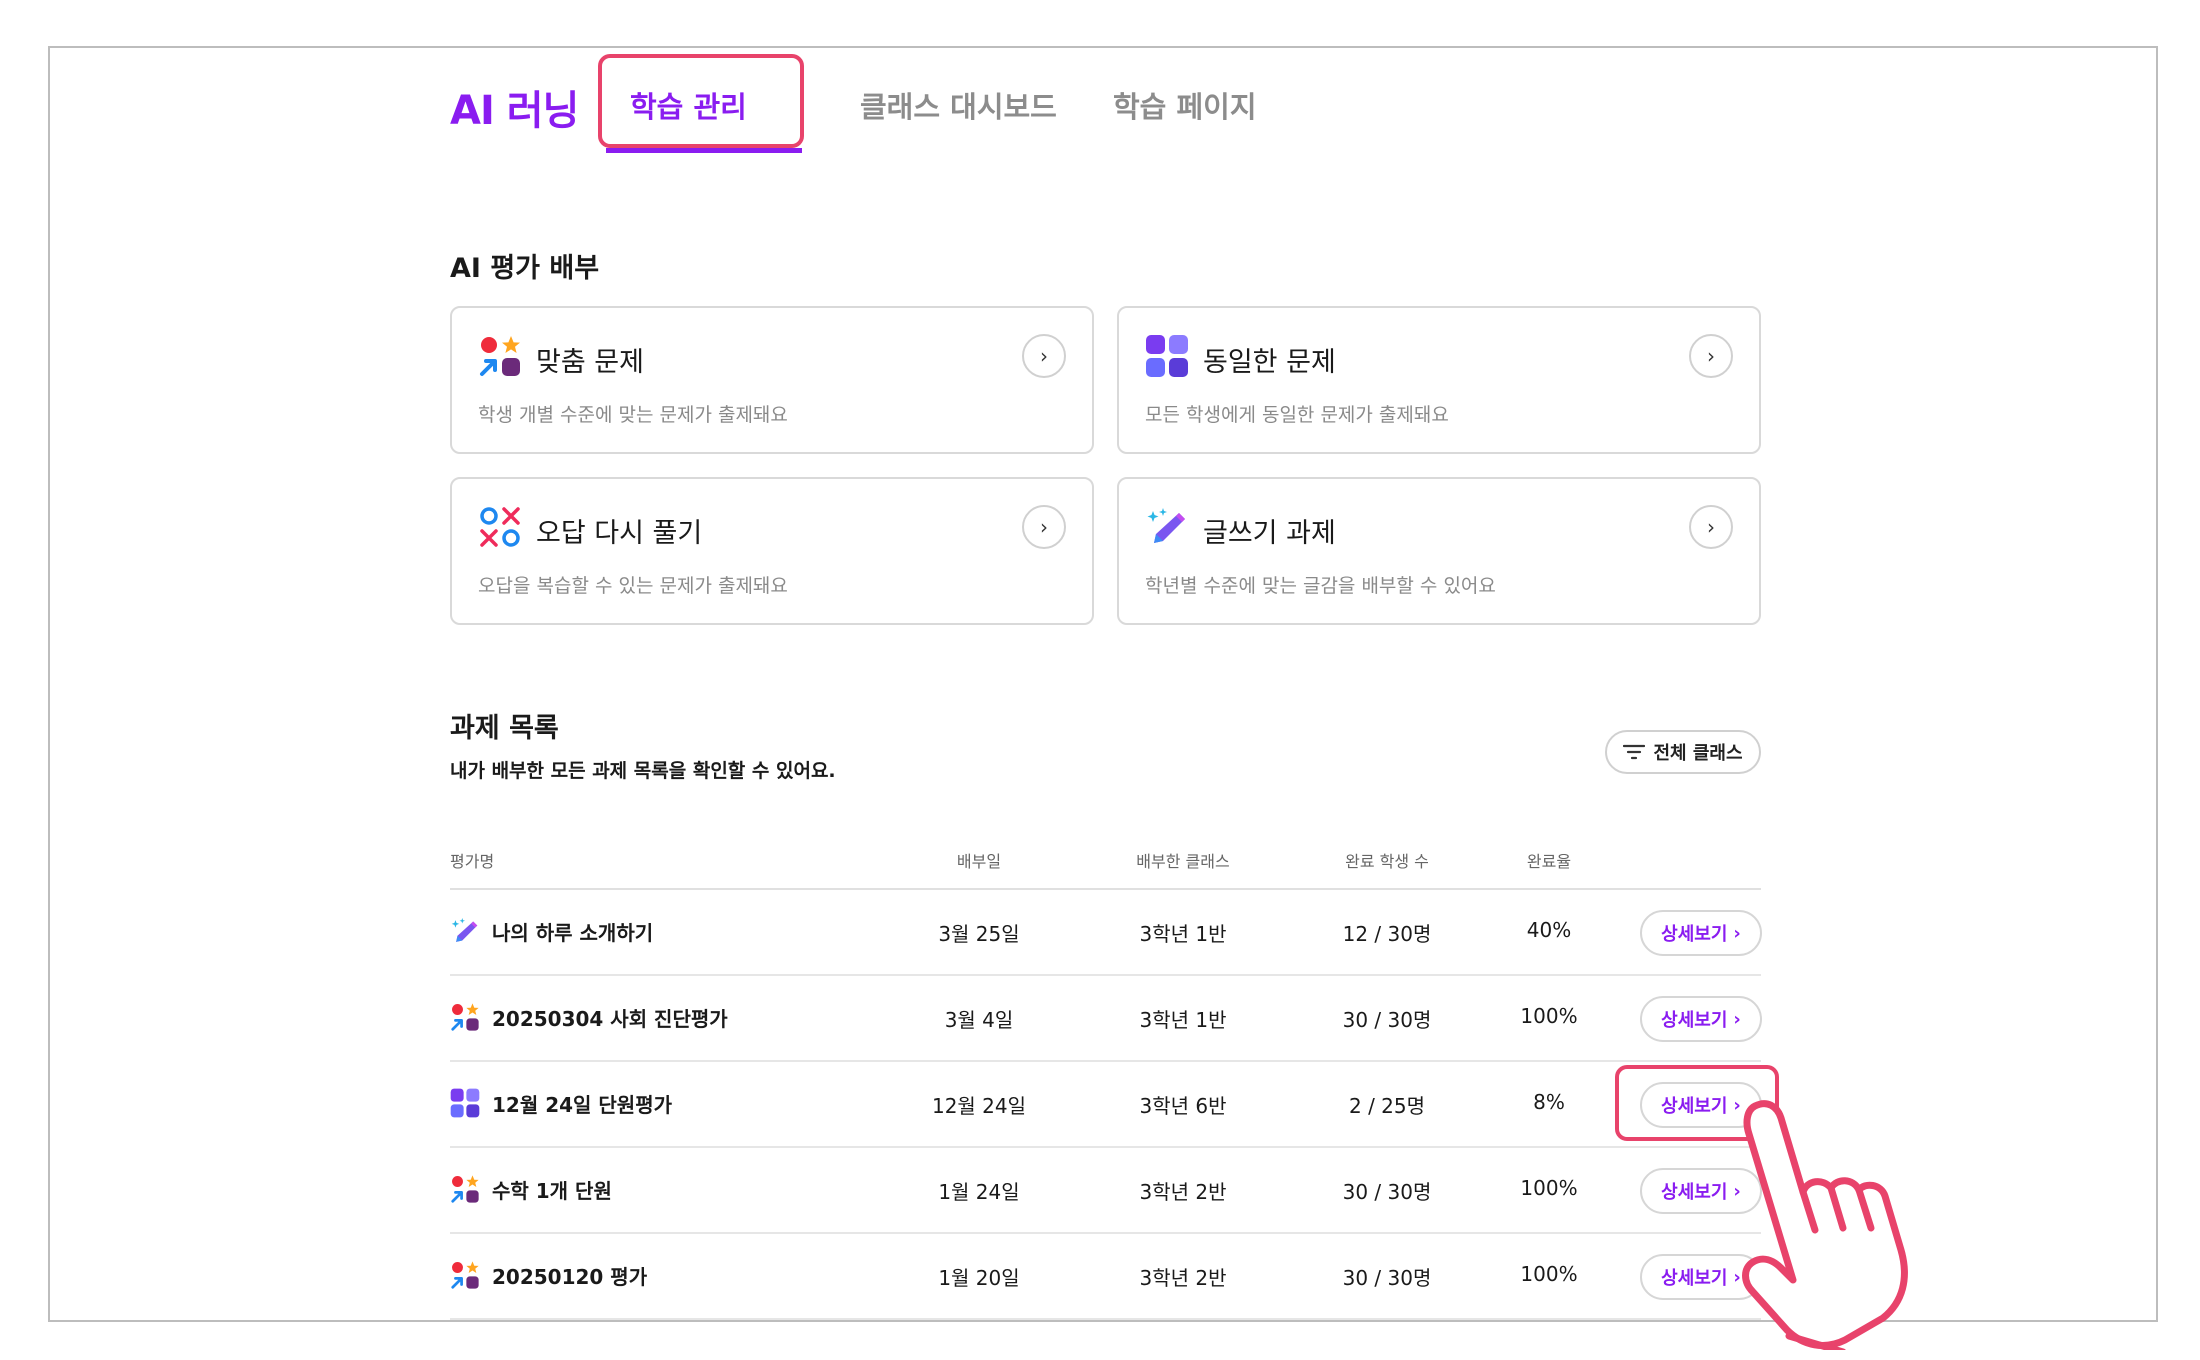 This screenshot has height=1360, width=2200. What do you see at coordinates (643, 771) in the screenshot?
I see `assignments-desc: 내가 배부한 모든 과제 목록을 확인할 수 있어요.` at bounding box center [643, 771].